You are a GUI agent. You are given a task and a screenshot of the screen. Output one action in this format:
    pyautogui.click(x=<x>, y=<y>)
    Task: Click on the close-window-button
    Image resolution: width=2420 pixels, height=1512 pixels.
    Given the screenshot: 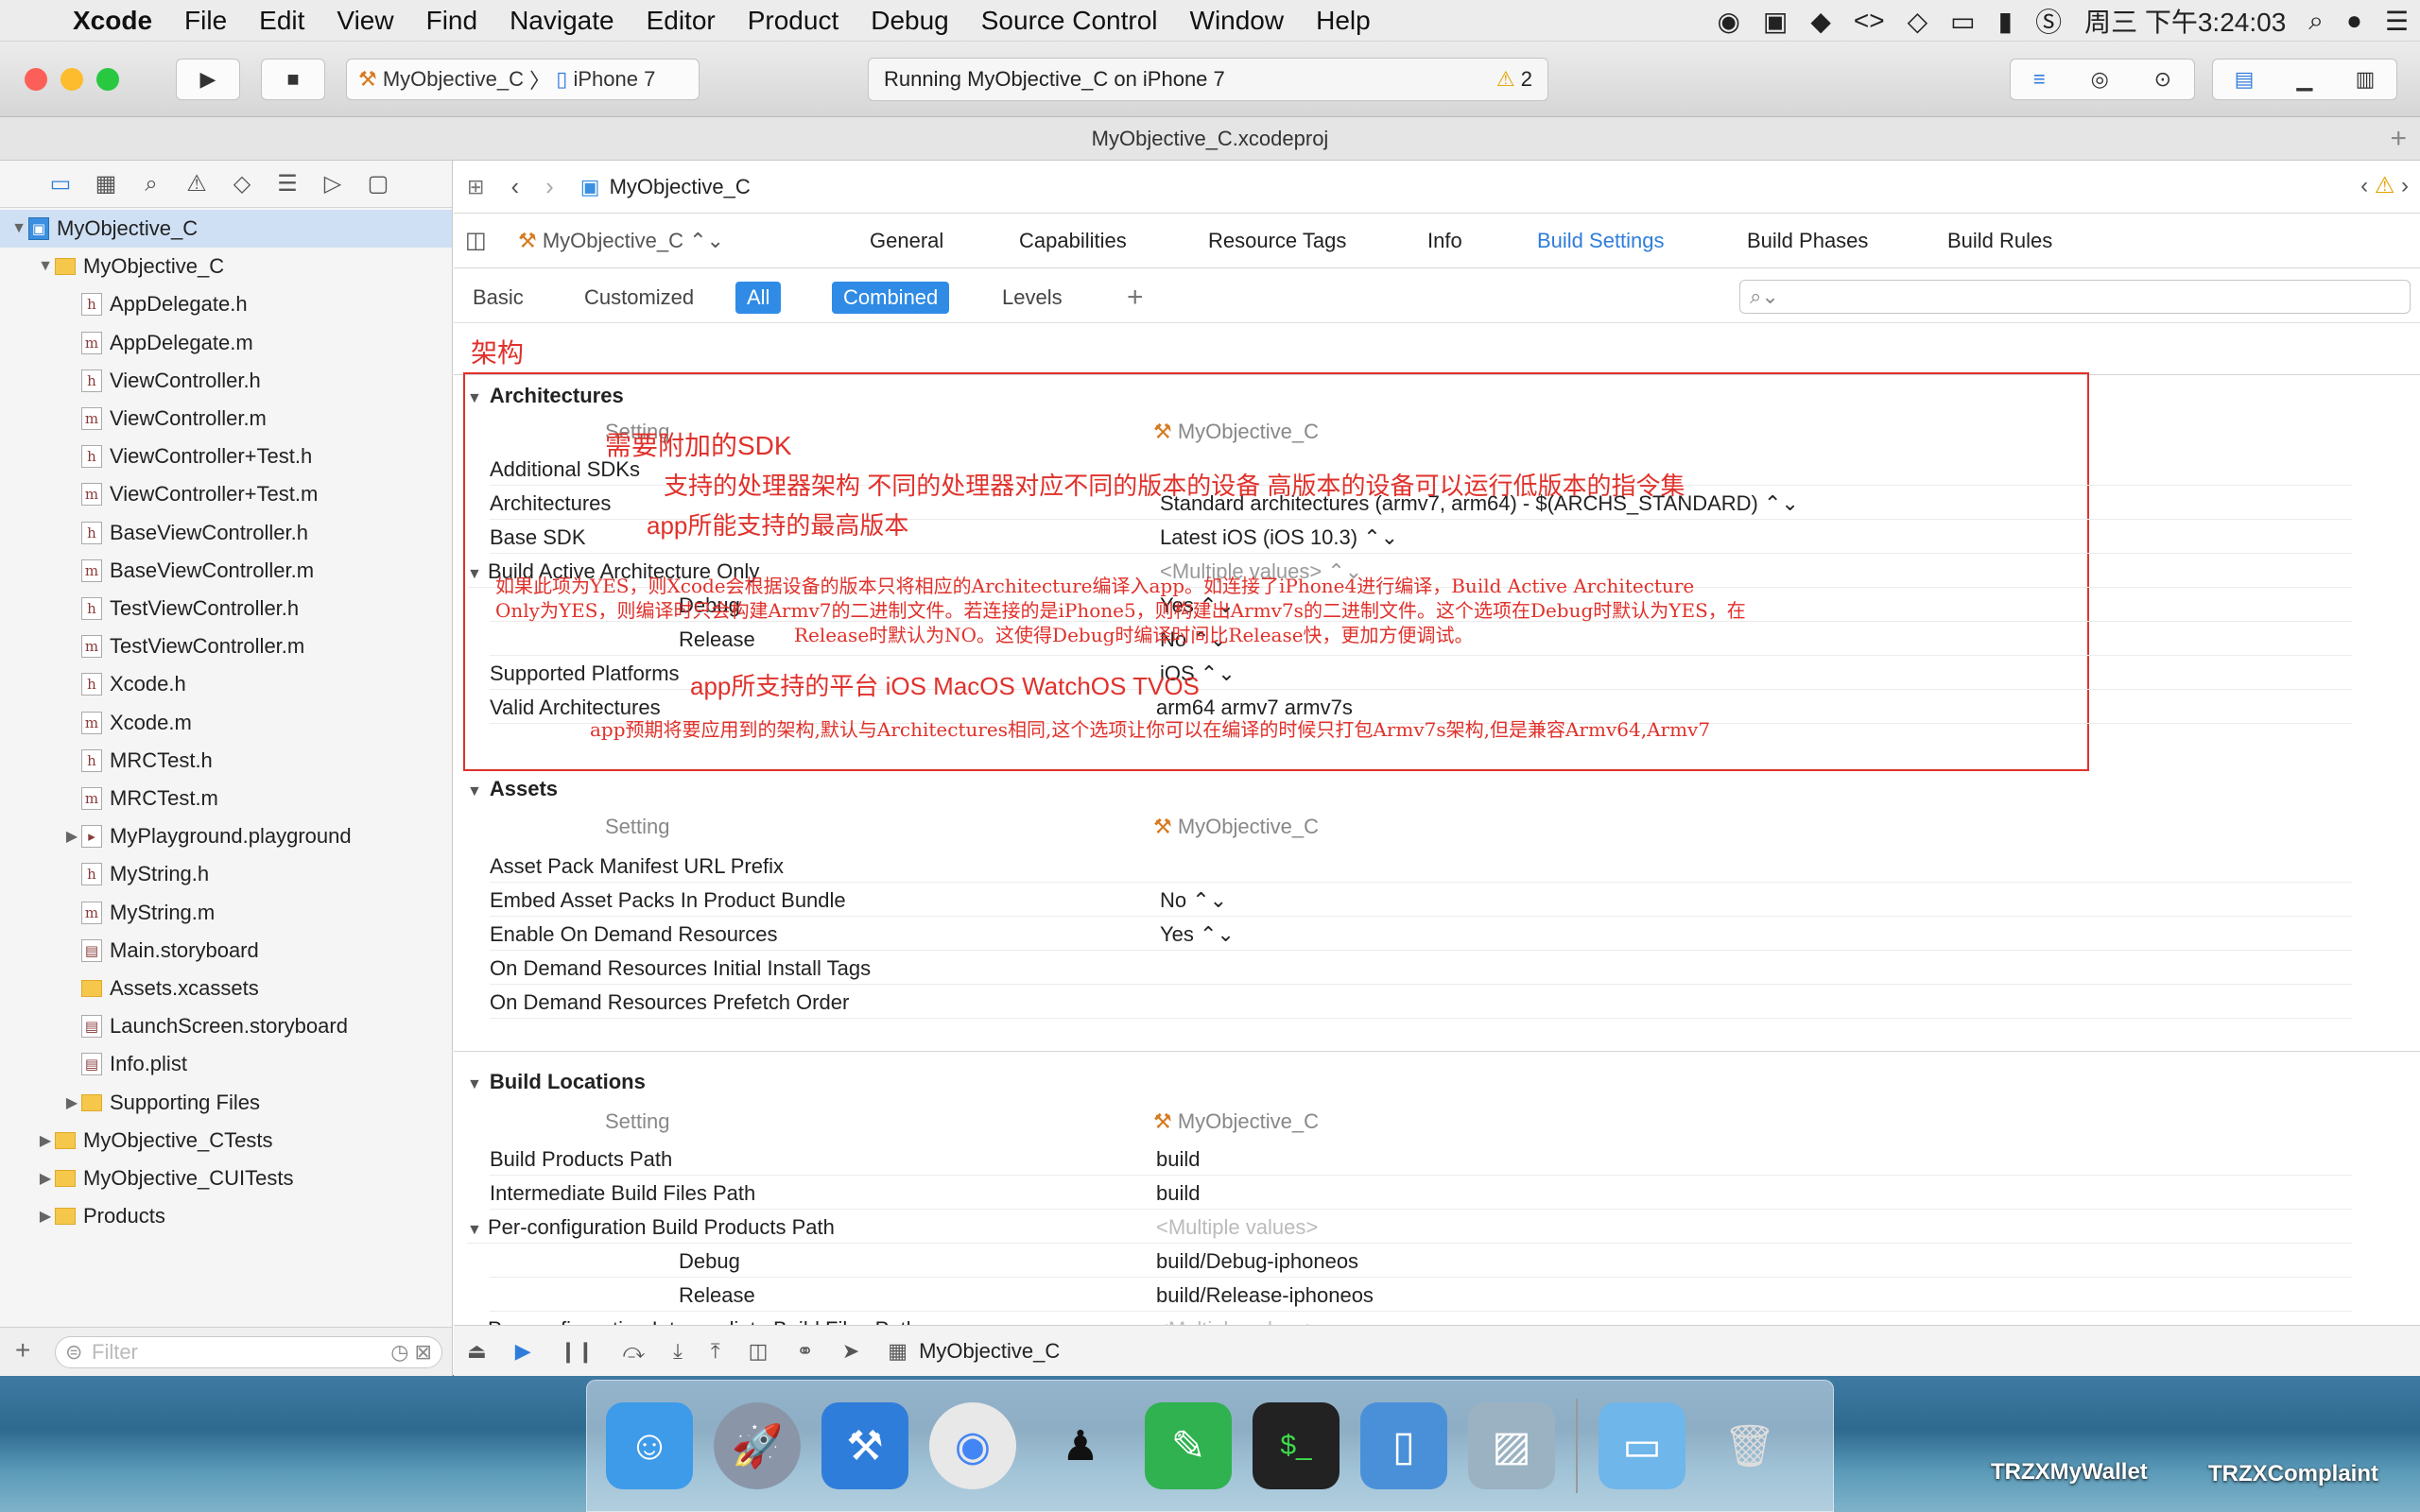 What is the action you would take?
    pyautogui.click(x=36, y=79)
    